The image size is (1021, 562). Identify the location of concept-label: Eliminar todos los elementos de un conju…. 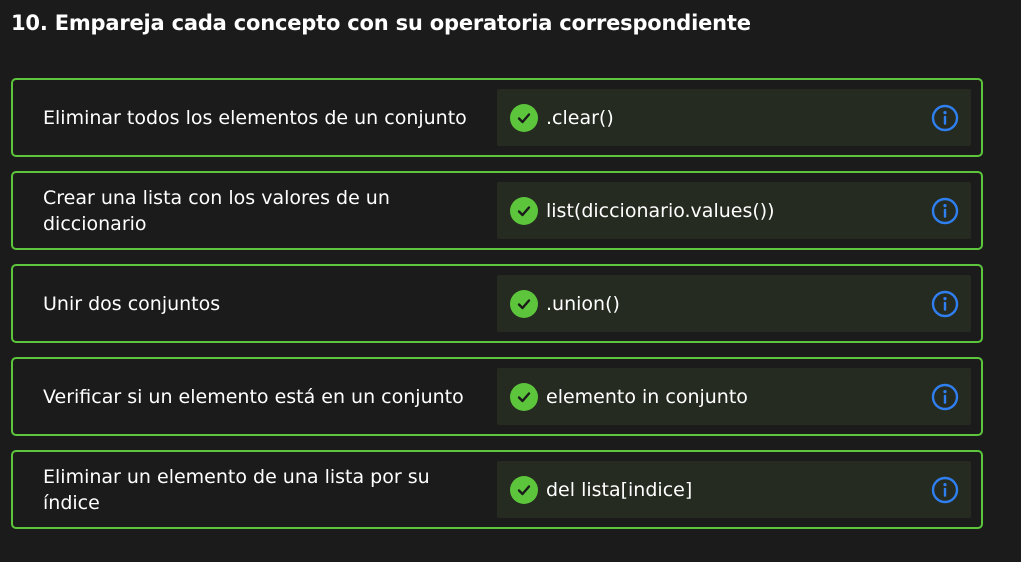
(255, 117).